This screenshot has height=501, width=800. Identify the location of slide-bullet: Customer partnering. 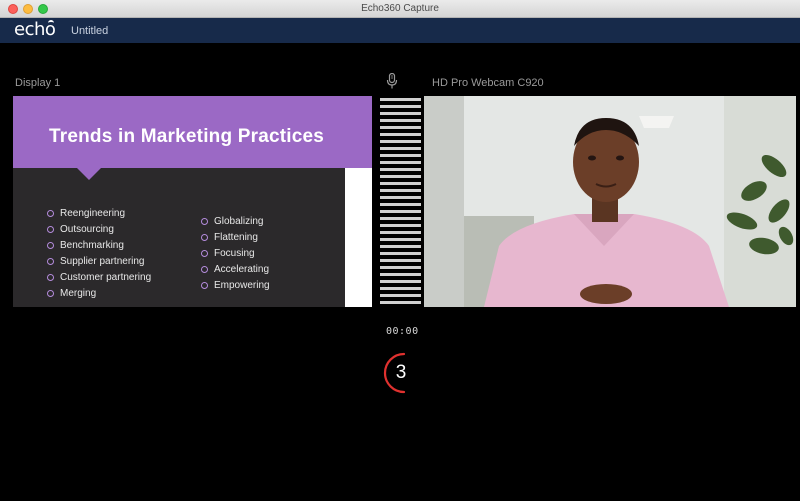
(99, 279).